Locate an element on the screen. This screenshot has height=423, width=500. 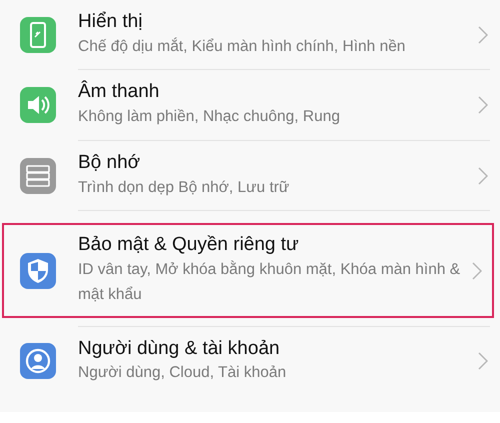
item-subtitle: Người dùng, Cloud, Tài khoản is located at coordinates (183, 373).